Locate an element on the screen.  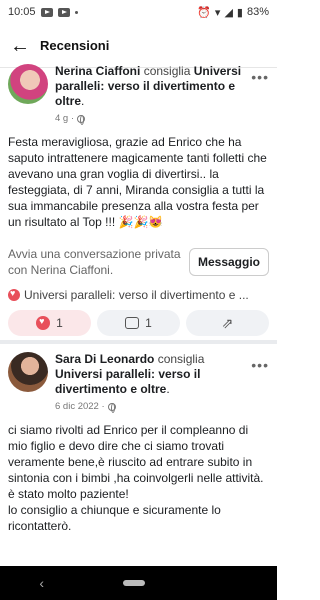
share-button: ⇗ is located at coordinates (227, 323).